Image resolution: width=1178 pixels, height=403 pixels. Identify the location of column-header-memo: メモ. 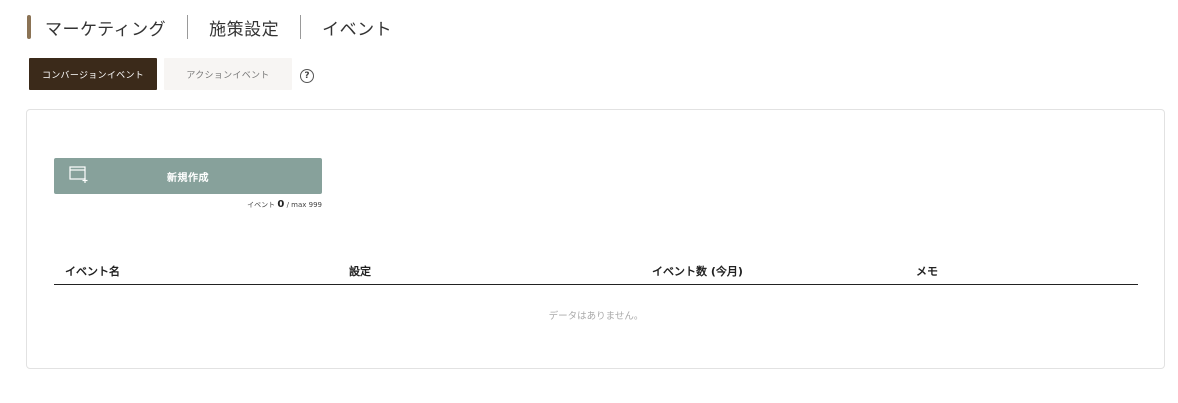
(927, 271).